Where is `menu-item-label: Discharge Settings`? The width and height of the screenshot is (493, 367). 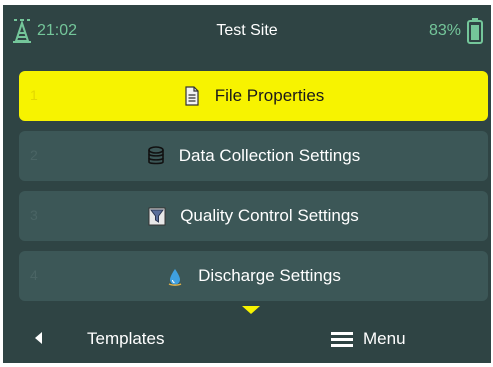 menu-item-label: Discharge Settings is located at coordinates (269, 275).